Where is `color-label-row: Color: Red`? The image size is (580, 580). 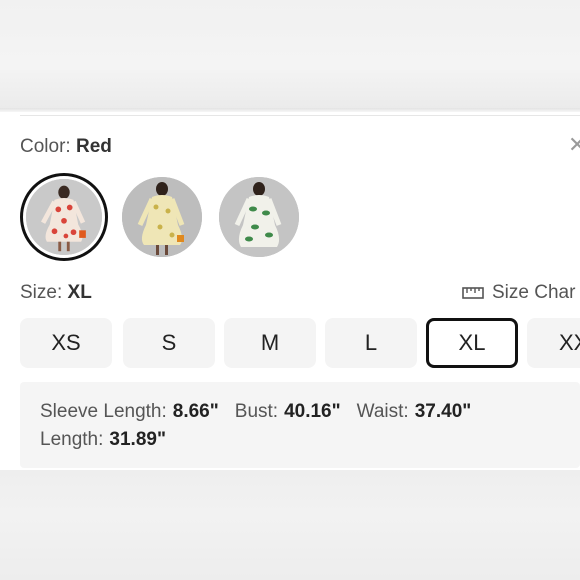
color-label-row: Color: Red is located at coordinates (66, 147).